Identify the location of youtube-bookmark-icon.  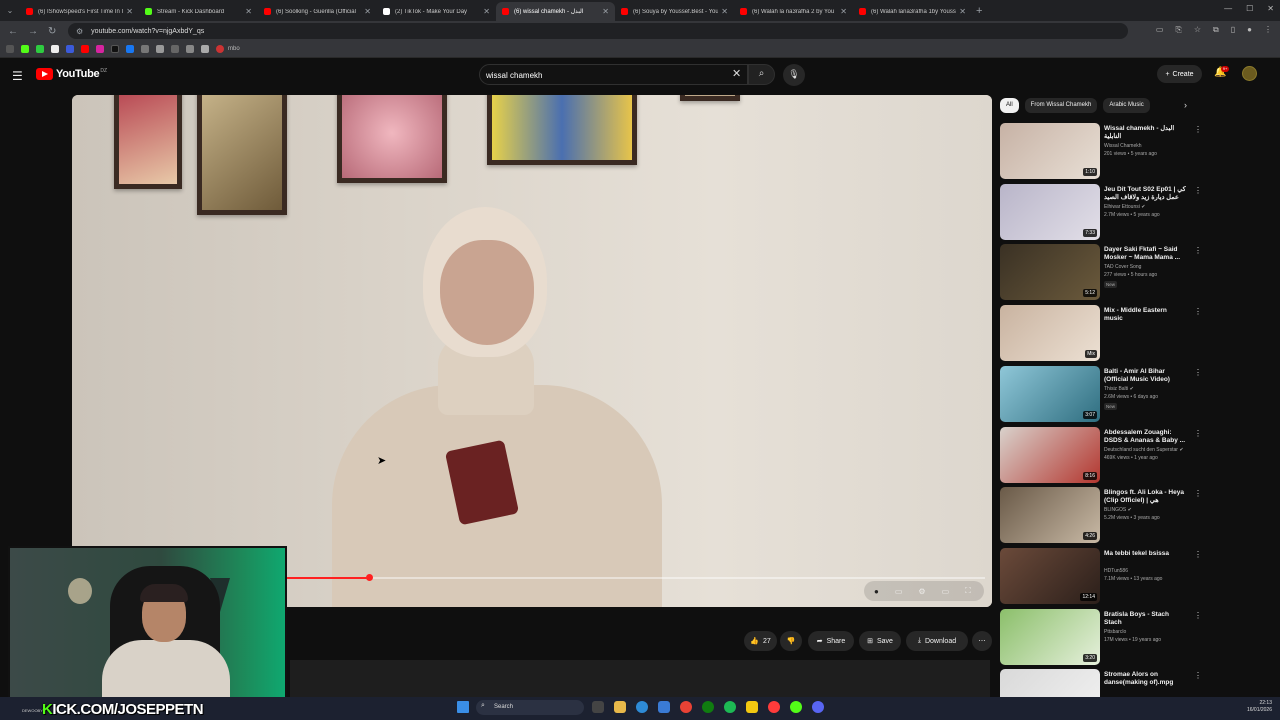
(85, 49).